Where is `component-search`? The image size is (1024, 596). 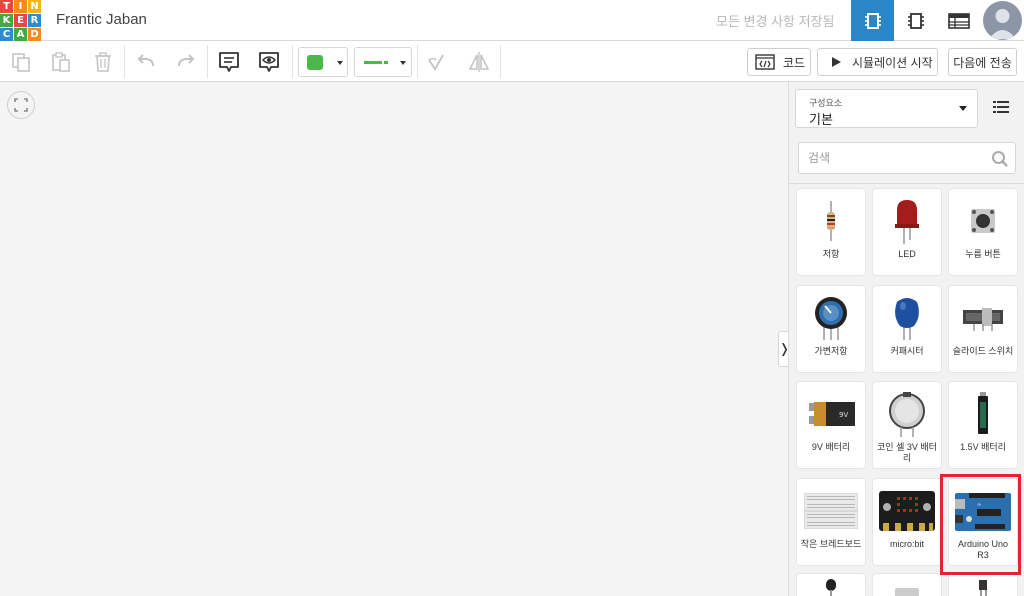
component-search is located at coordinates (907, 158).